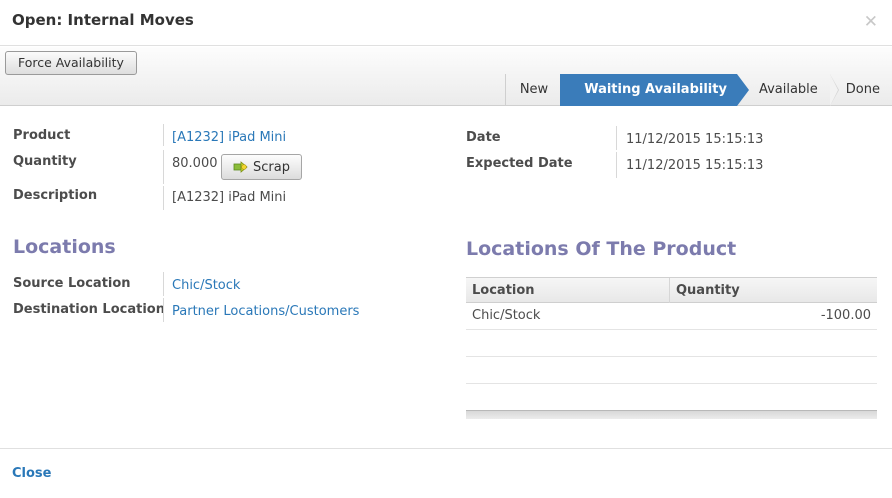  I want to click on stage-available: Available, so click(788, 90).